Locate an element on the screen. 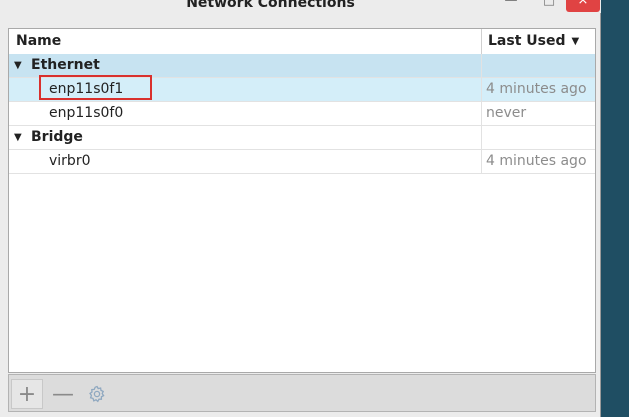 The height and width of the screenshot is (417, 629). list-header: Name Last Used ▼ is located at coordinates (302, 42).